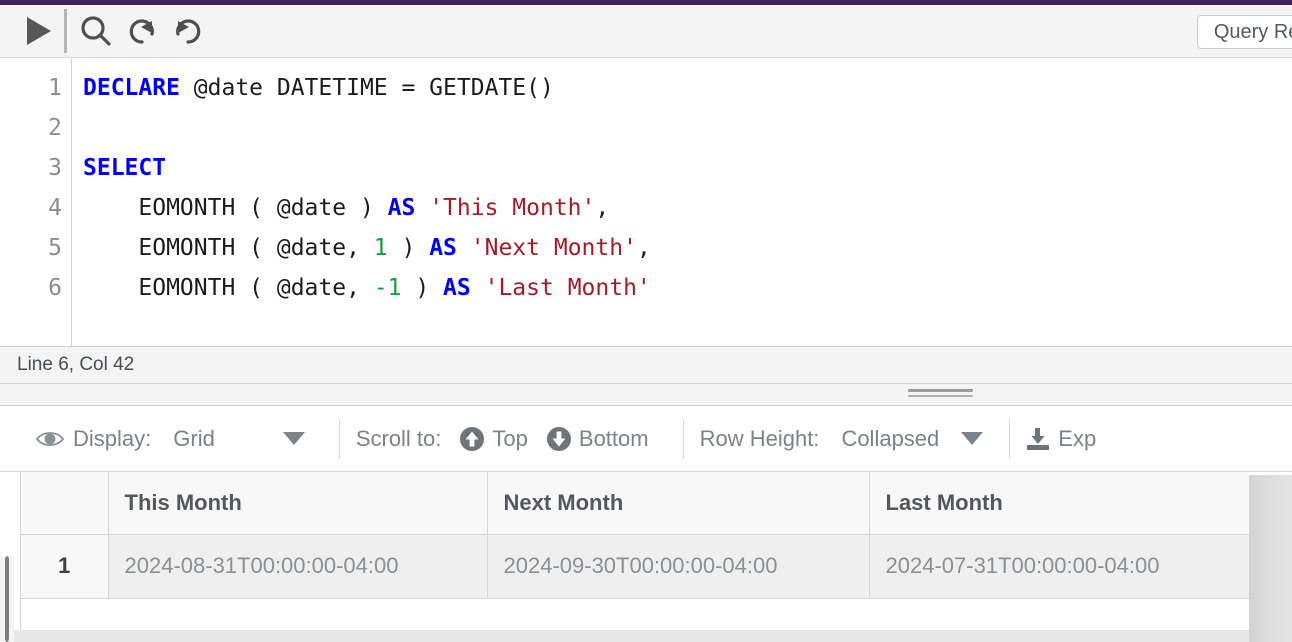 Image resolution: width=1292 pixels, height=642 pixels. Describe the element at coordinates (646, 395) in the screenshot. I see `pane-splitter` at that location.